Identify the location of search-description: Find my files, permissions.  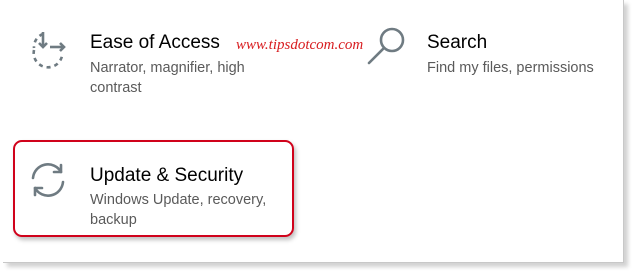
(510, 68).